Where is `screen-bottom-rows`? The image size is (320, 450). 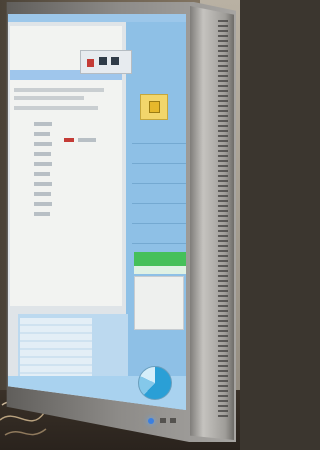
screen-bottom-rows is located at coordinates (56, 347).